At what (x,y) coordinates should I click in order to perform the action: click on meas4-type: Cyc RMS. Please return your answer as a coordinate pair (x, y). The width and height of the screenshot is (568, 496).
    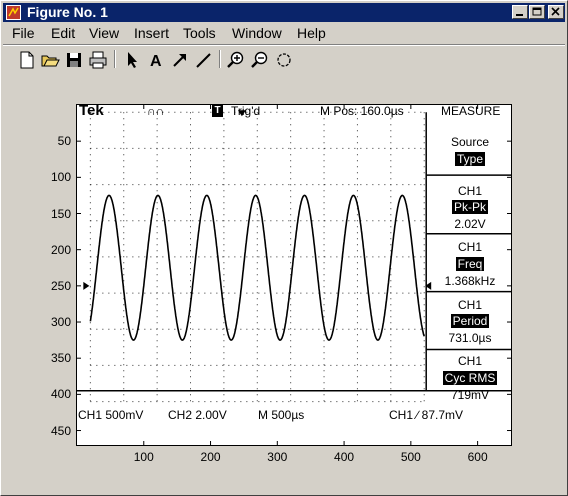
    Looking at the image, I should click on (470, 378).